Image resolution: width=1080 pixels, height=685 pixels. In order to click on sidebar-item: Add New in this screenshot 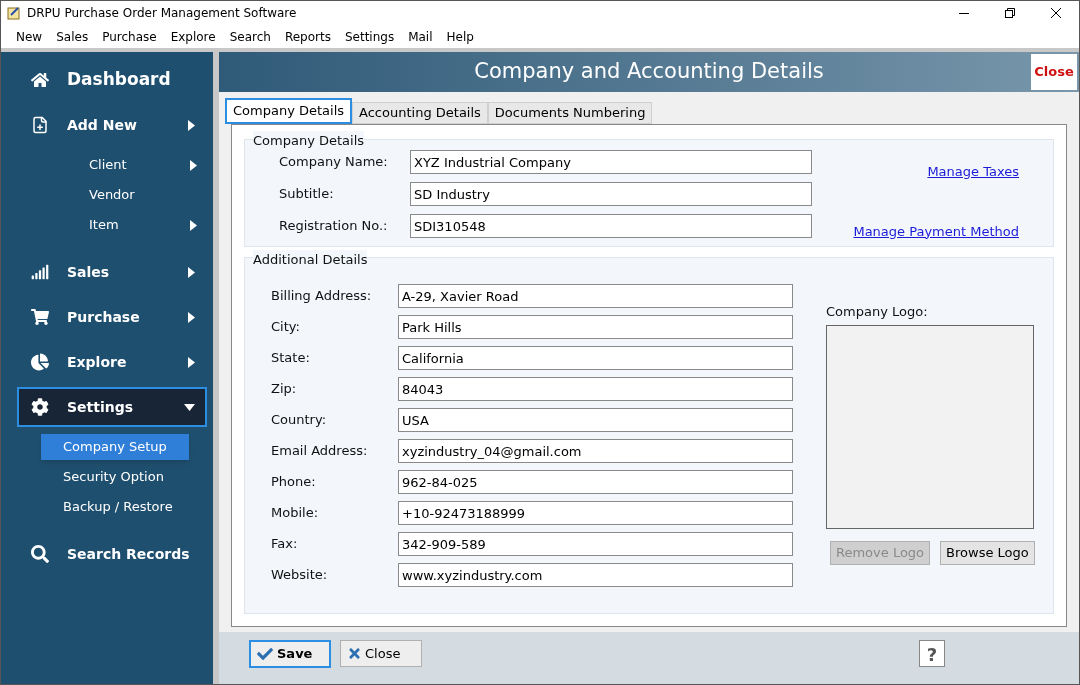, I will do `click(112, 125)`.